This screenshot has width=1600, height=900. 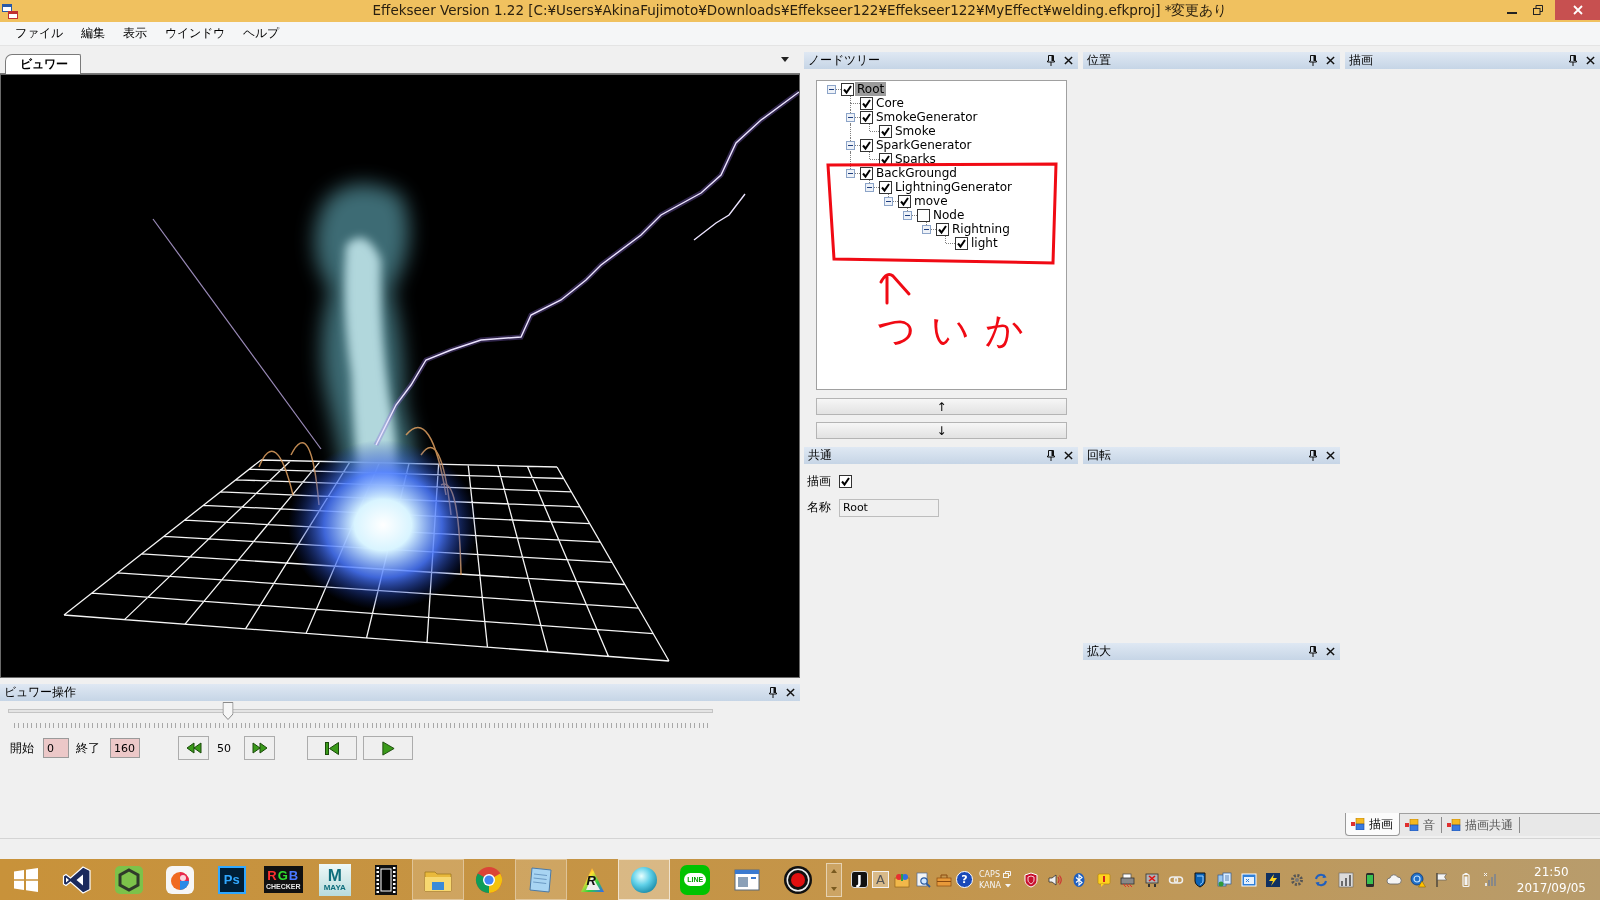 What do you see at coordinates (1418, 879) in the screenshot?
I see `warning-icon` at bounding box center [1418, 879].